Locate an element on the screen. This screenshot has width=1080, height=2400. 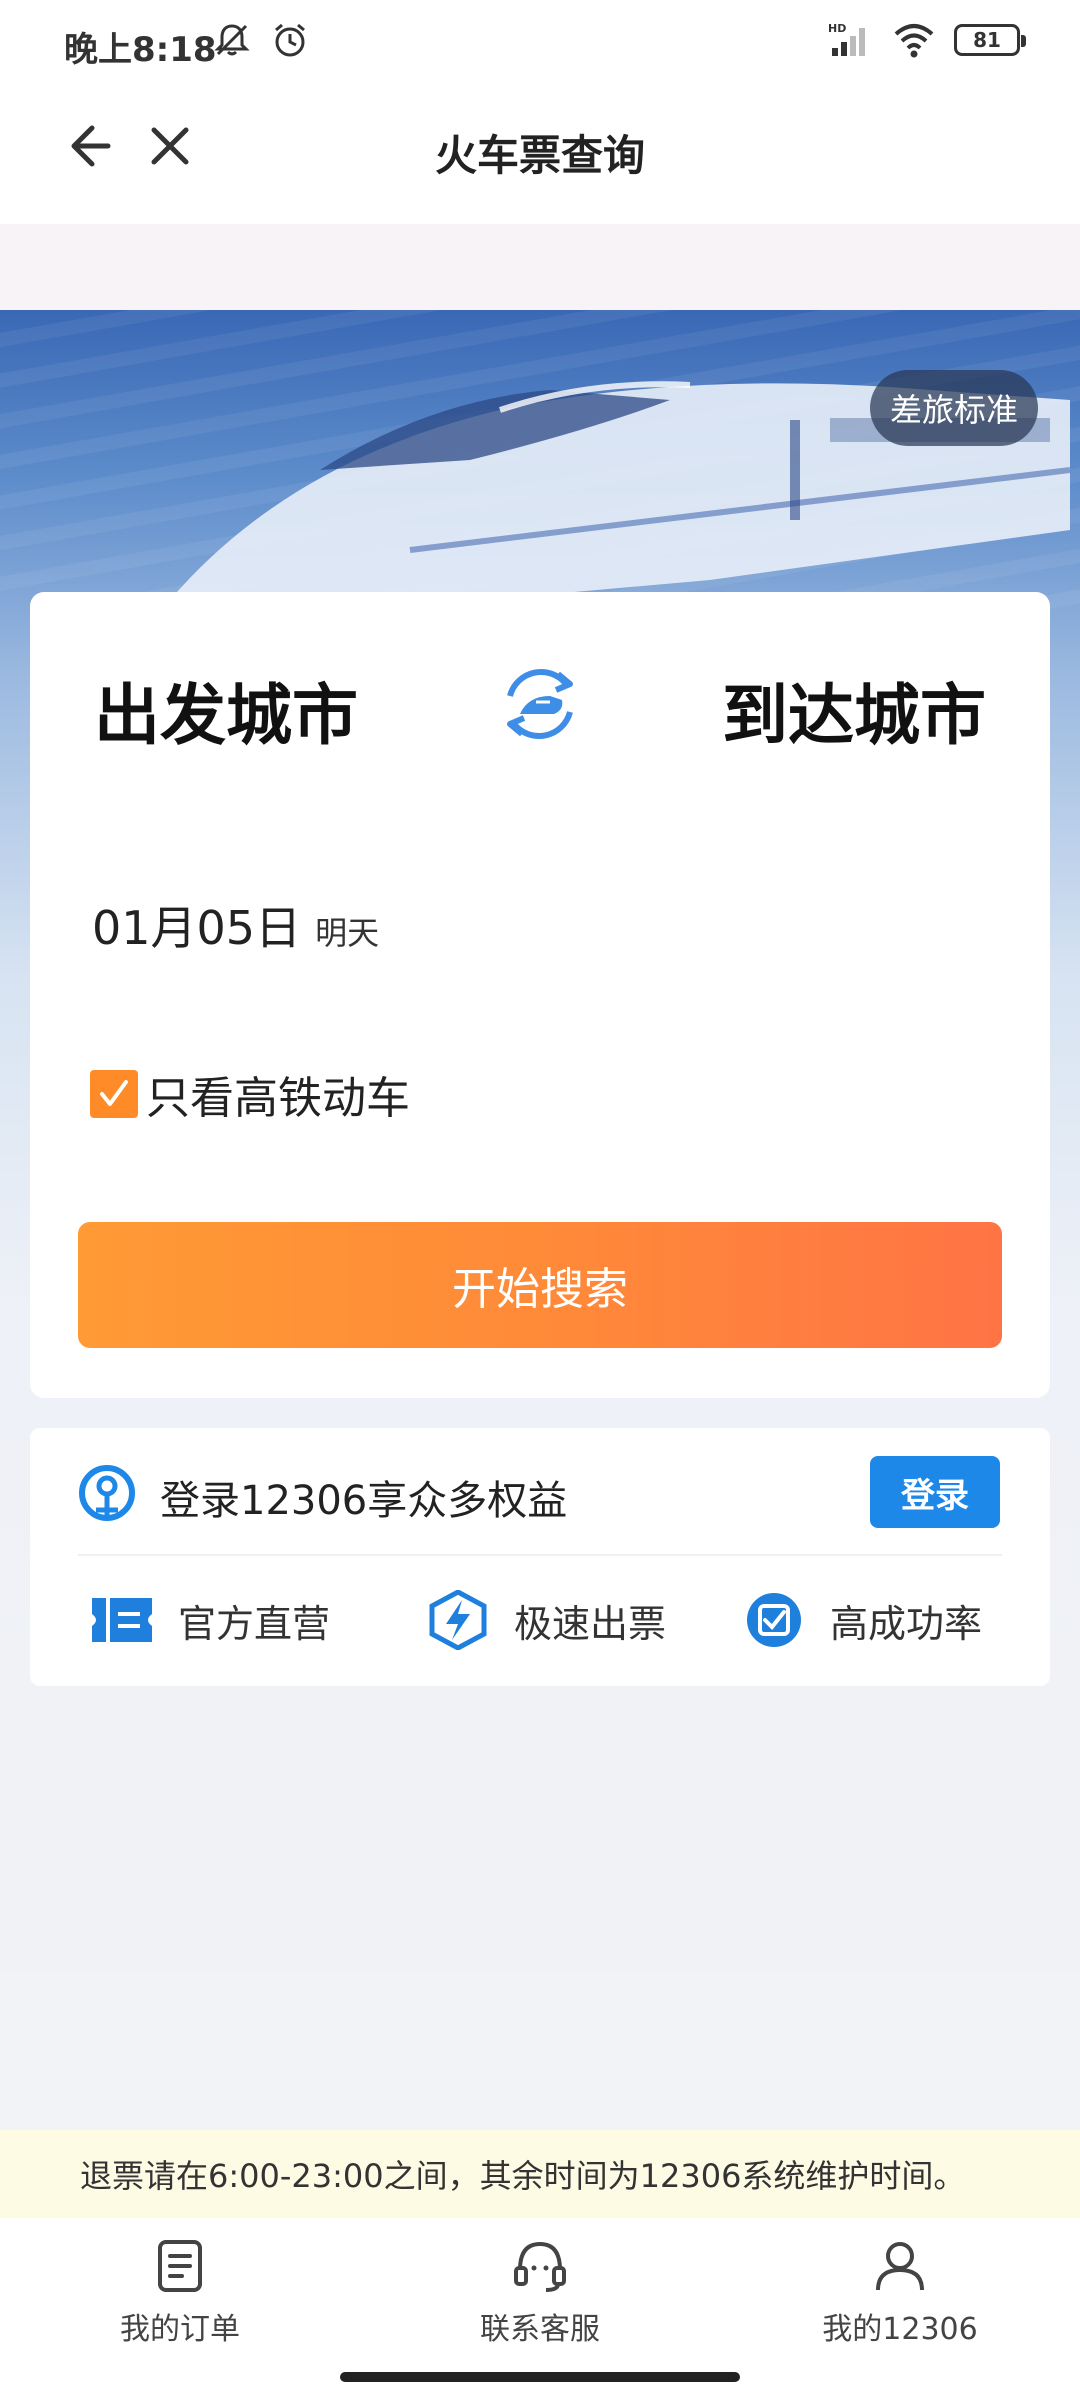
checkmark-icon is located at coordinates (114, 1093).